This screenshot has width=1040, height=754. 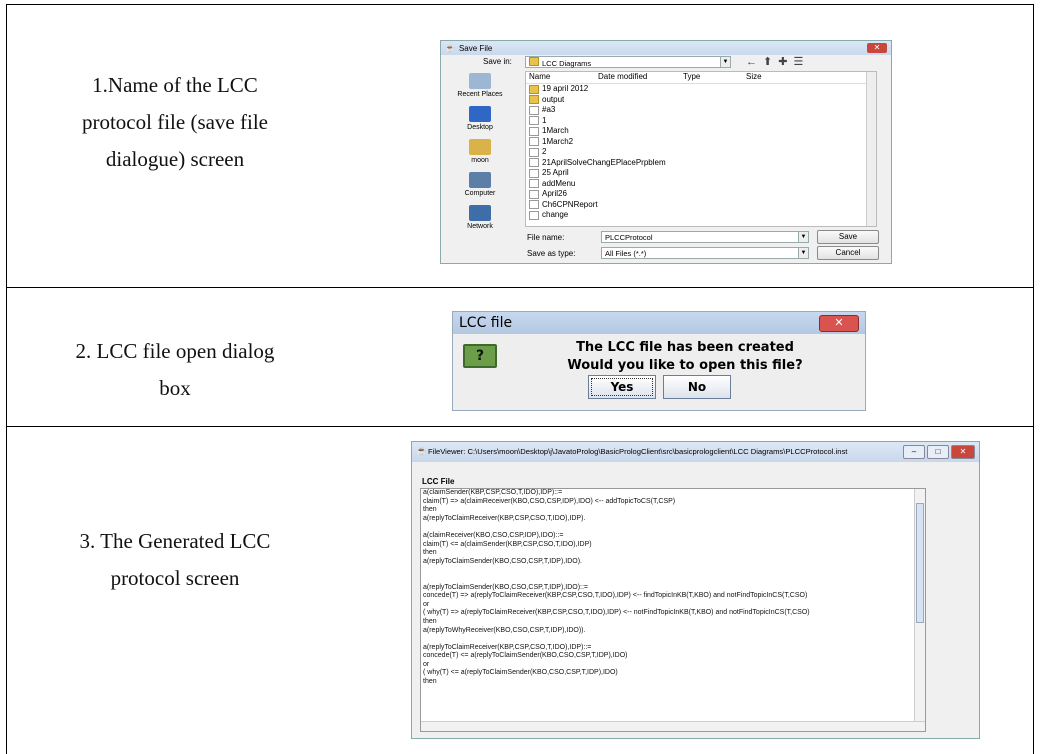 What do you see at coordinates (659, 323) in the screenshot?
I see `popup-title: LCC file` at bounding box center [659, 323].